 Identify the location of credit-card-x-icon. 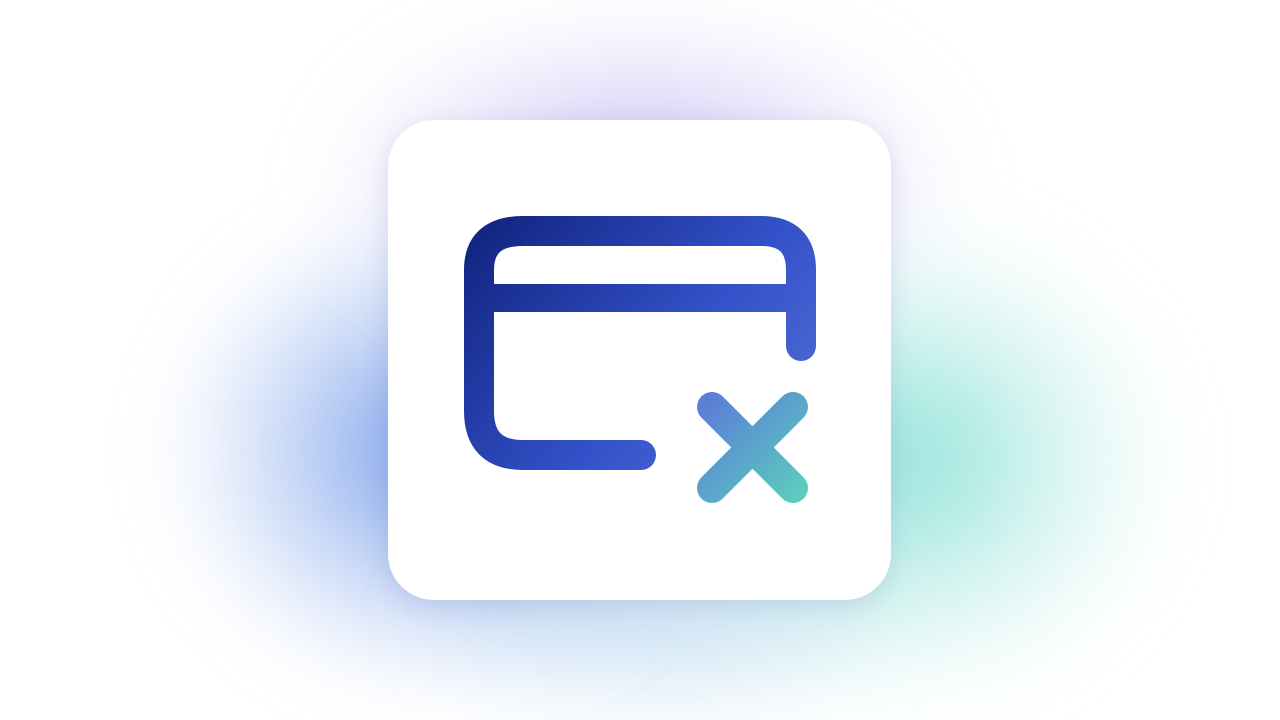
(640, 359).